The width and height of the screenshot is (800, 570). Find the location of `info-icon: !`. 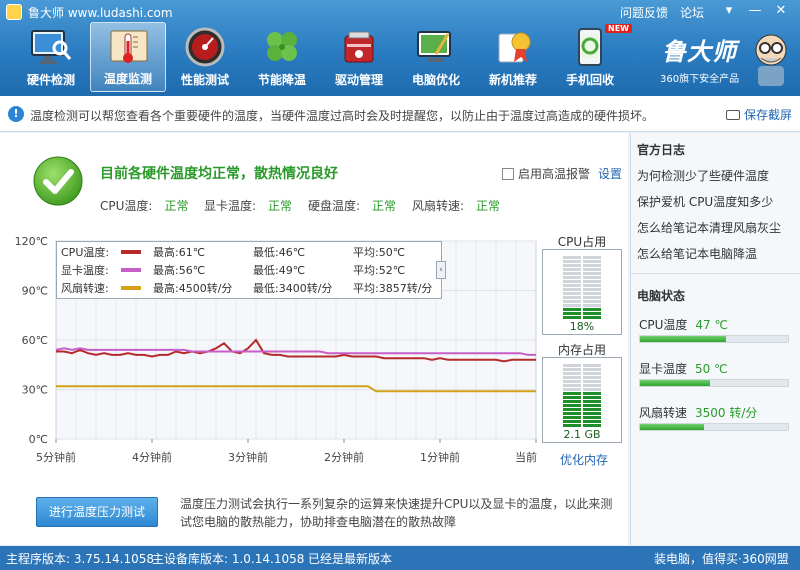

info-icon: ! is located at coordinates (16, 114).